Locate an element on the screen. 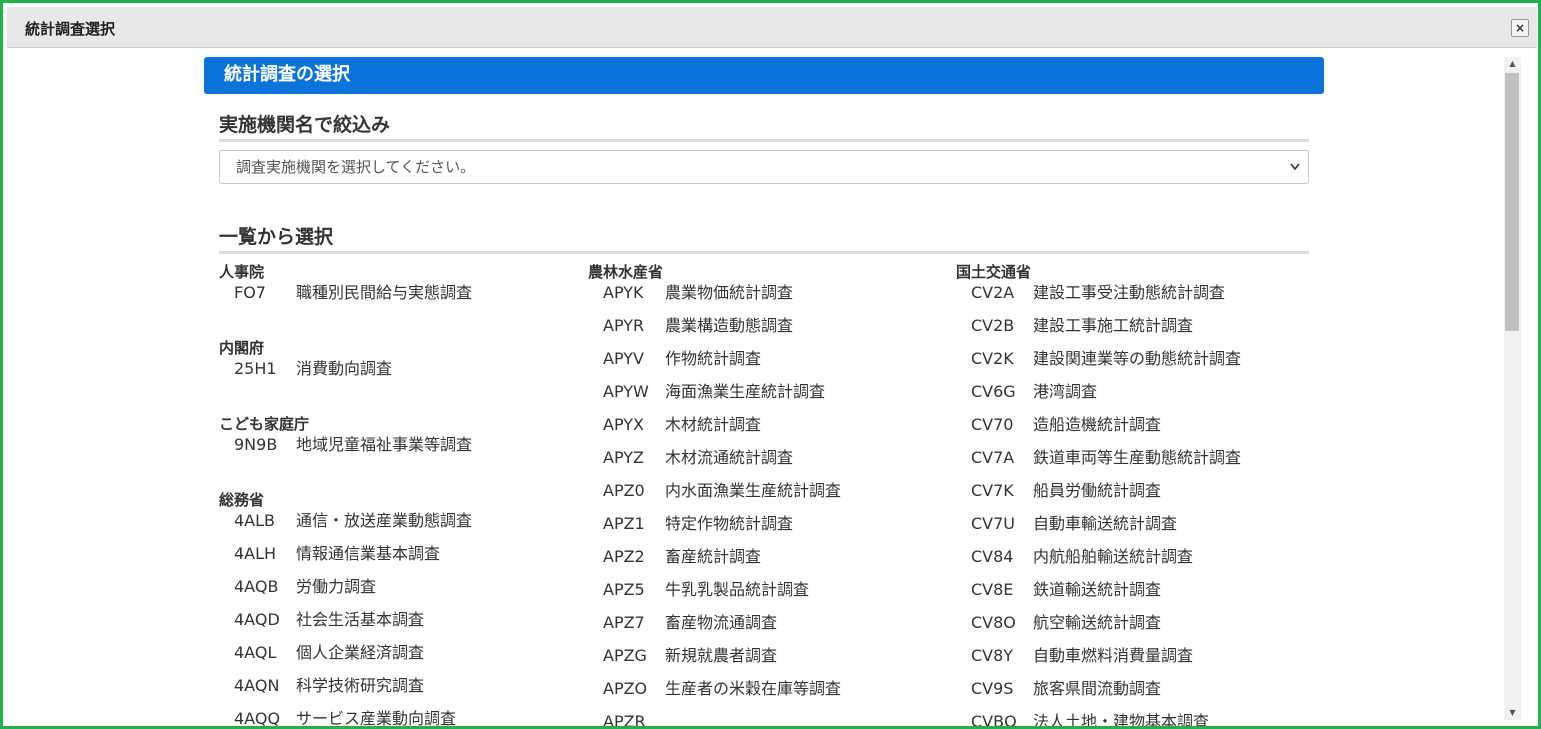  survey-name: 個人企業経済調査 is located at coordinates (360, 652).